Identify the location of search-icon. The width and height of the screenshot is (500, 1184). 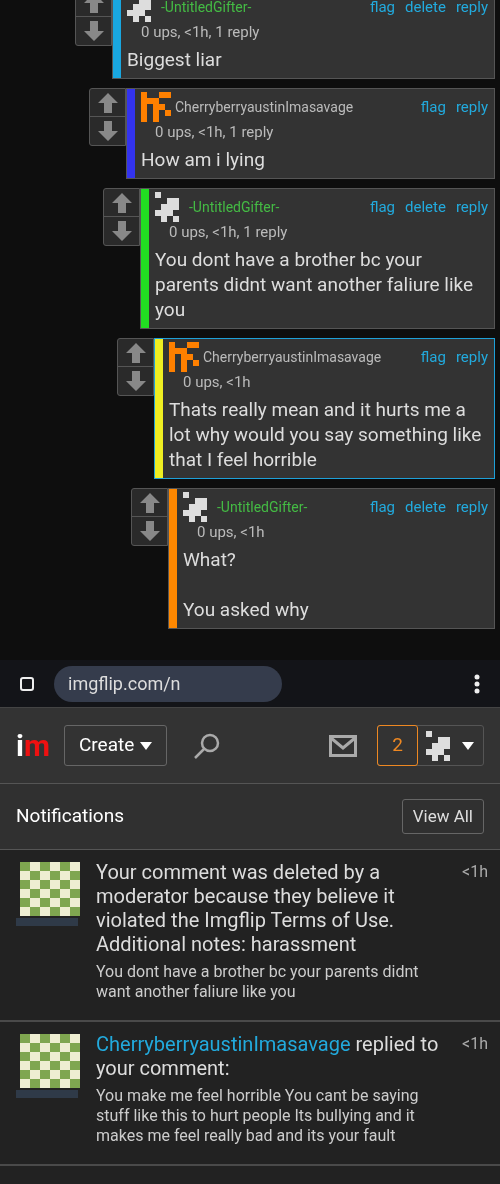
(207, 745).